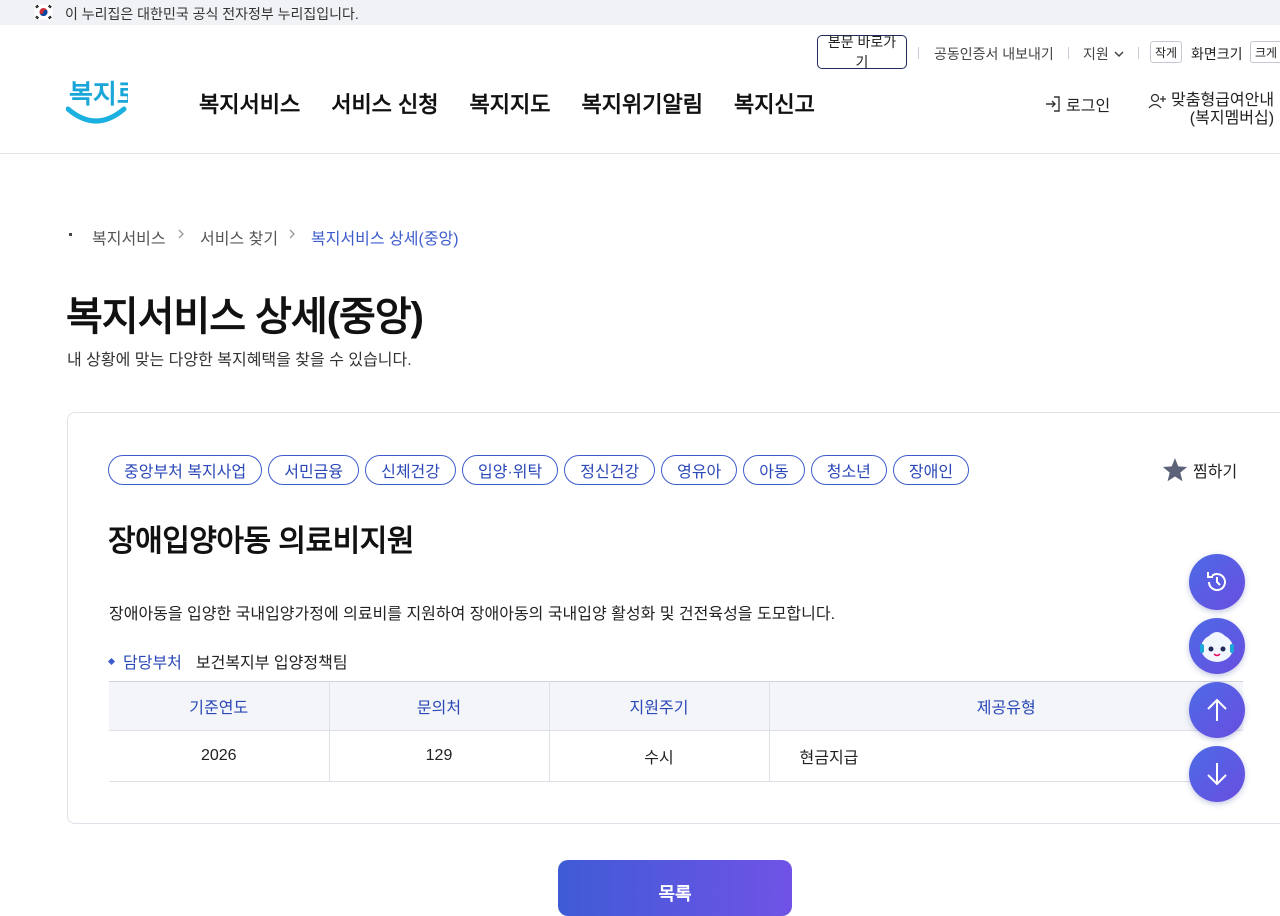  I want to click on favorite-label: 찜하기, so click(1215, 472).